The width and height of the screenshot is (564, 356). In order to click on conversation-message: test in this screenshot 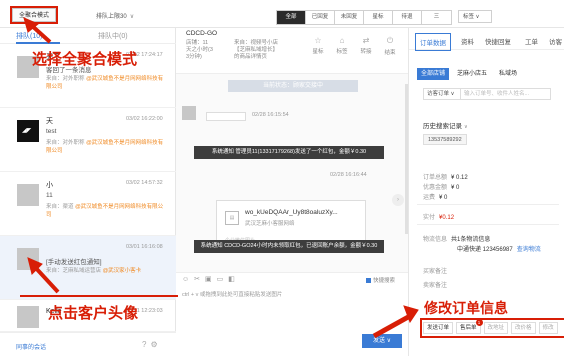, I will do `click(51, 131)`.